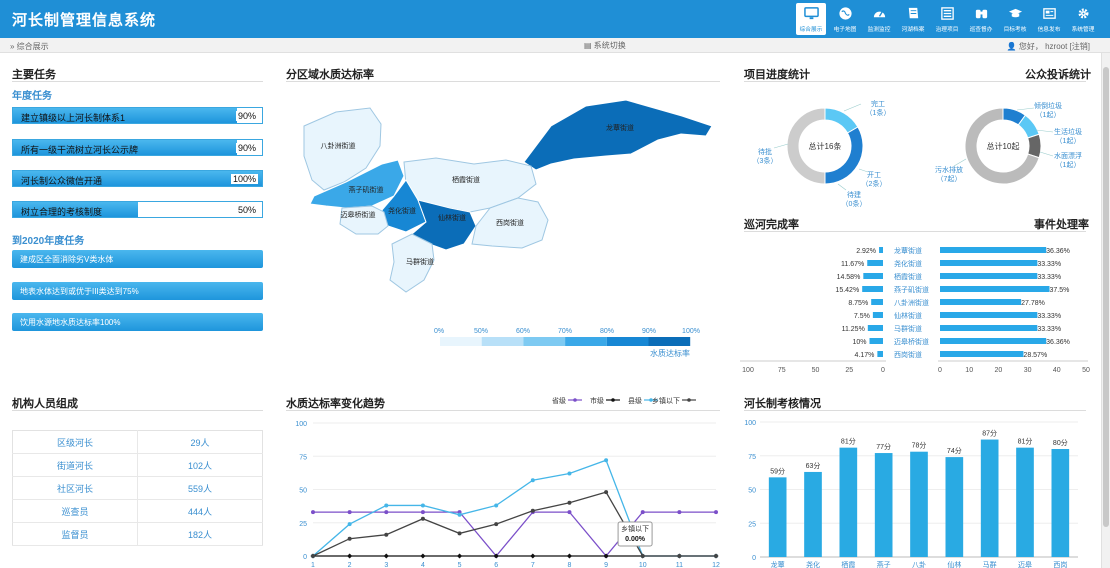 This screenshot has width=1110, height=568. What do you see at coordinates (913, 19) in the screenshot?
I see `nav-button-3: 河湖档案` at bounding box center [913, 19].